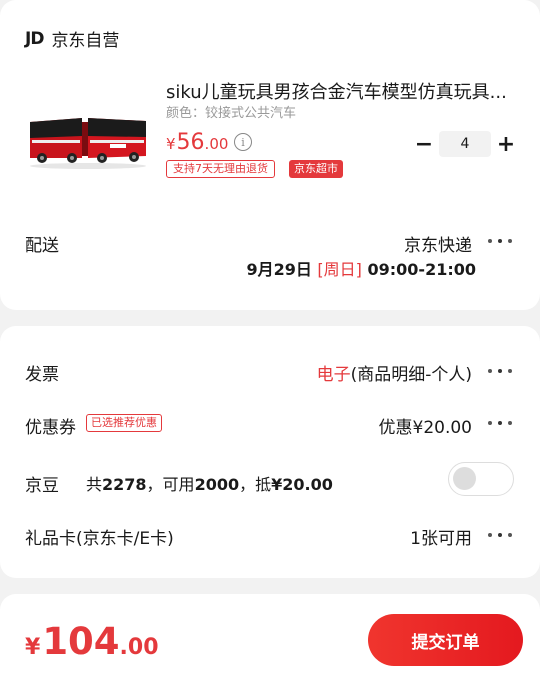 The width and height of the screenshot is (540, 692). I want to click on delivery-time-window: 09:00-21:00, so click(422, 269).